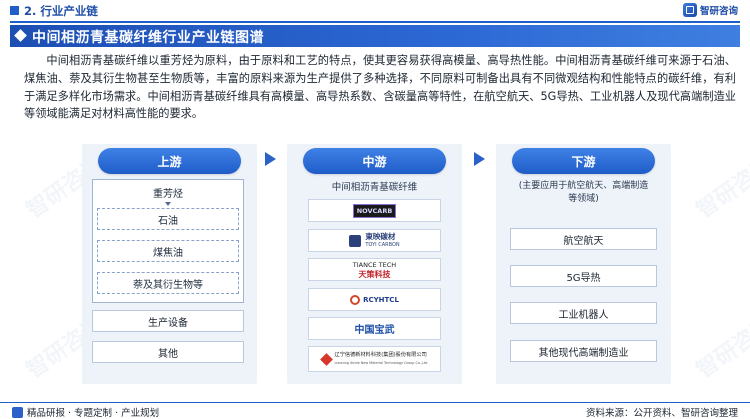  I want to click on group-lead: 重芳烃, so click(168, 194).